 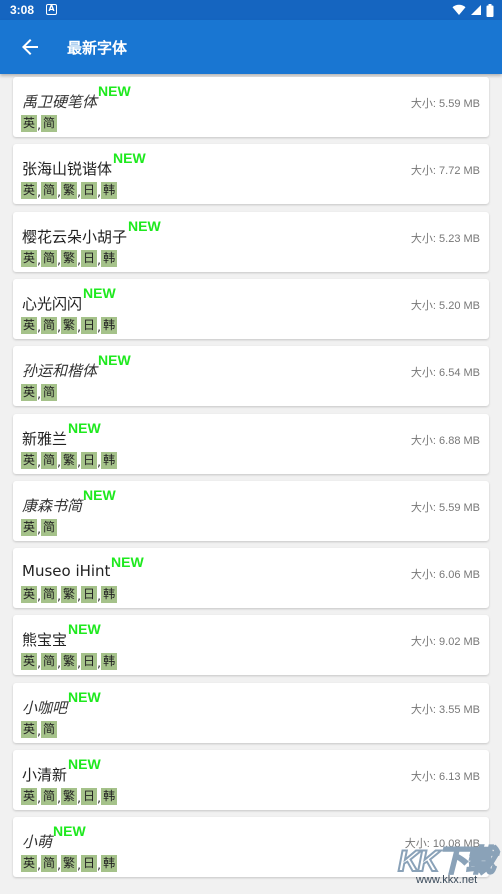 What do you see at coordinates (30, 47) in the screenshot?
I see `back-arrow-icon` at bounding box center [30, 47].